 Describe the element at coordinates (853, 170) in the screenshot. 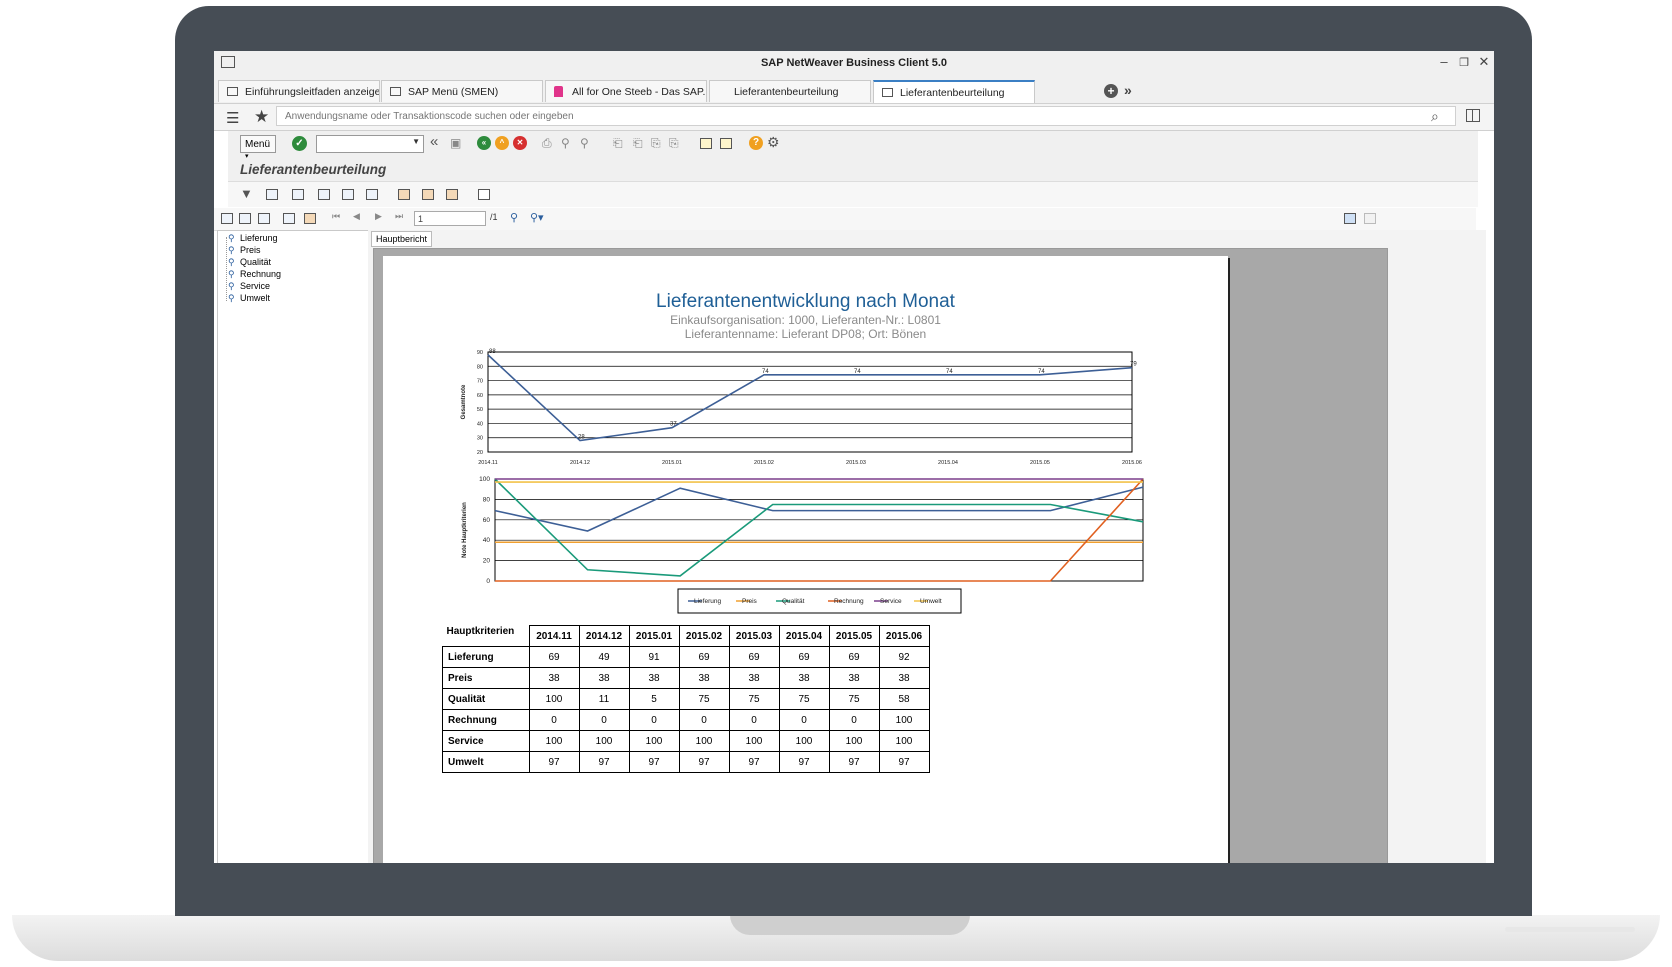

I see `page-title-bar: Lieferantenbeurteilung` at that location.